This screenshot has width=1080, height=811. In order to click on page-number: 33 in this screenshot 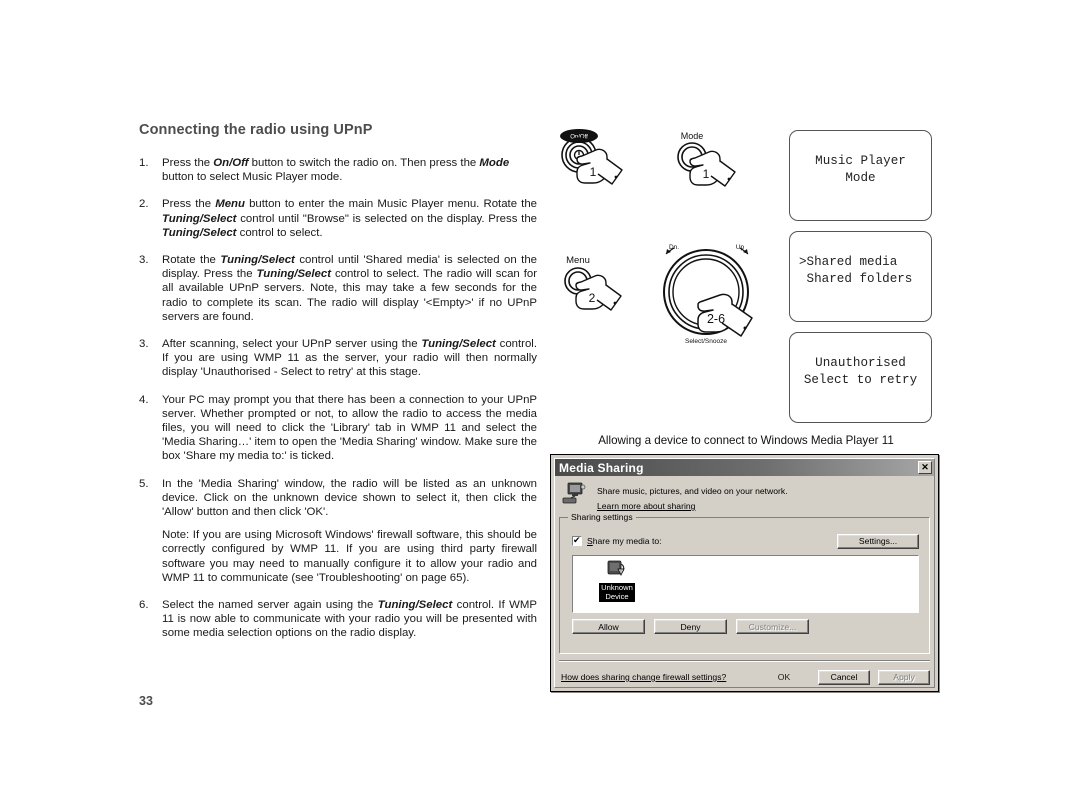, I will do `click(146, 701)`.